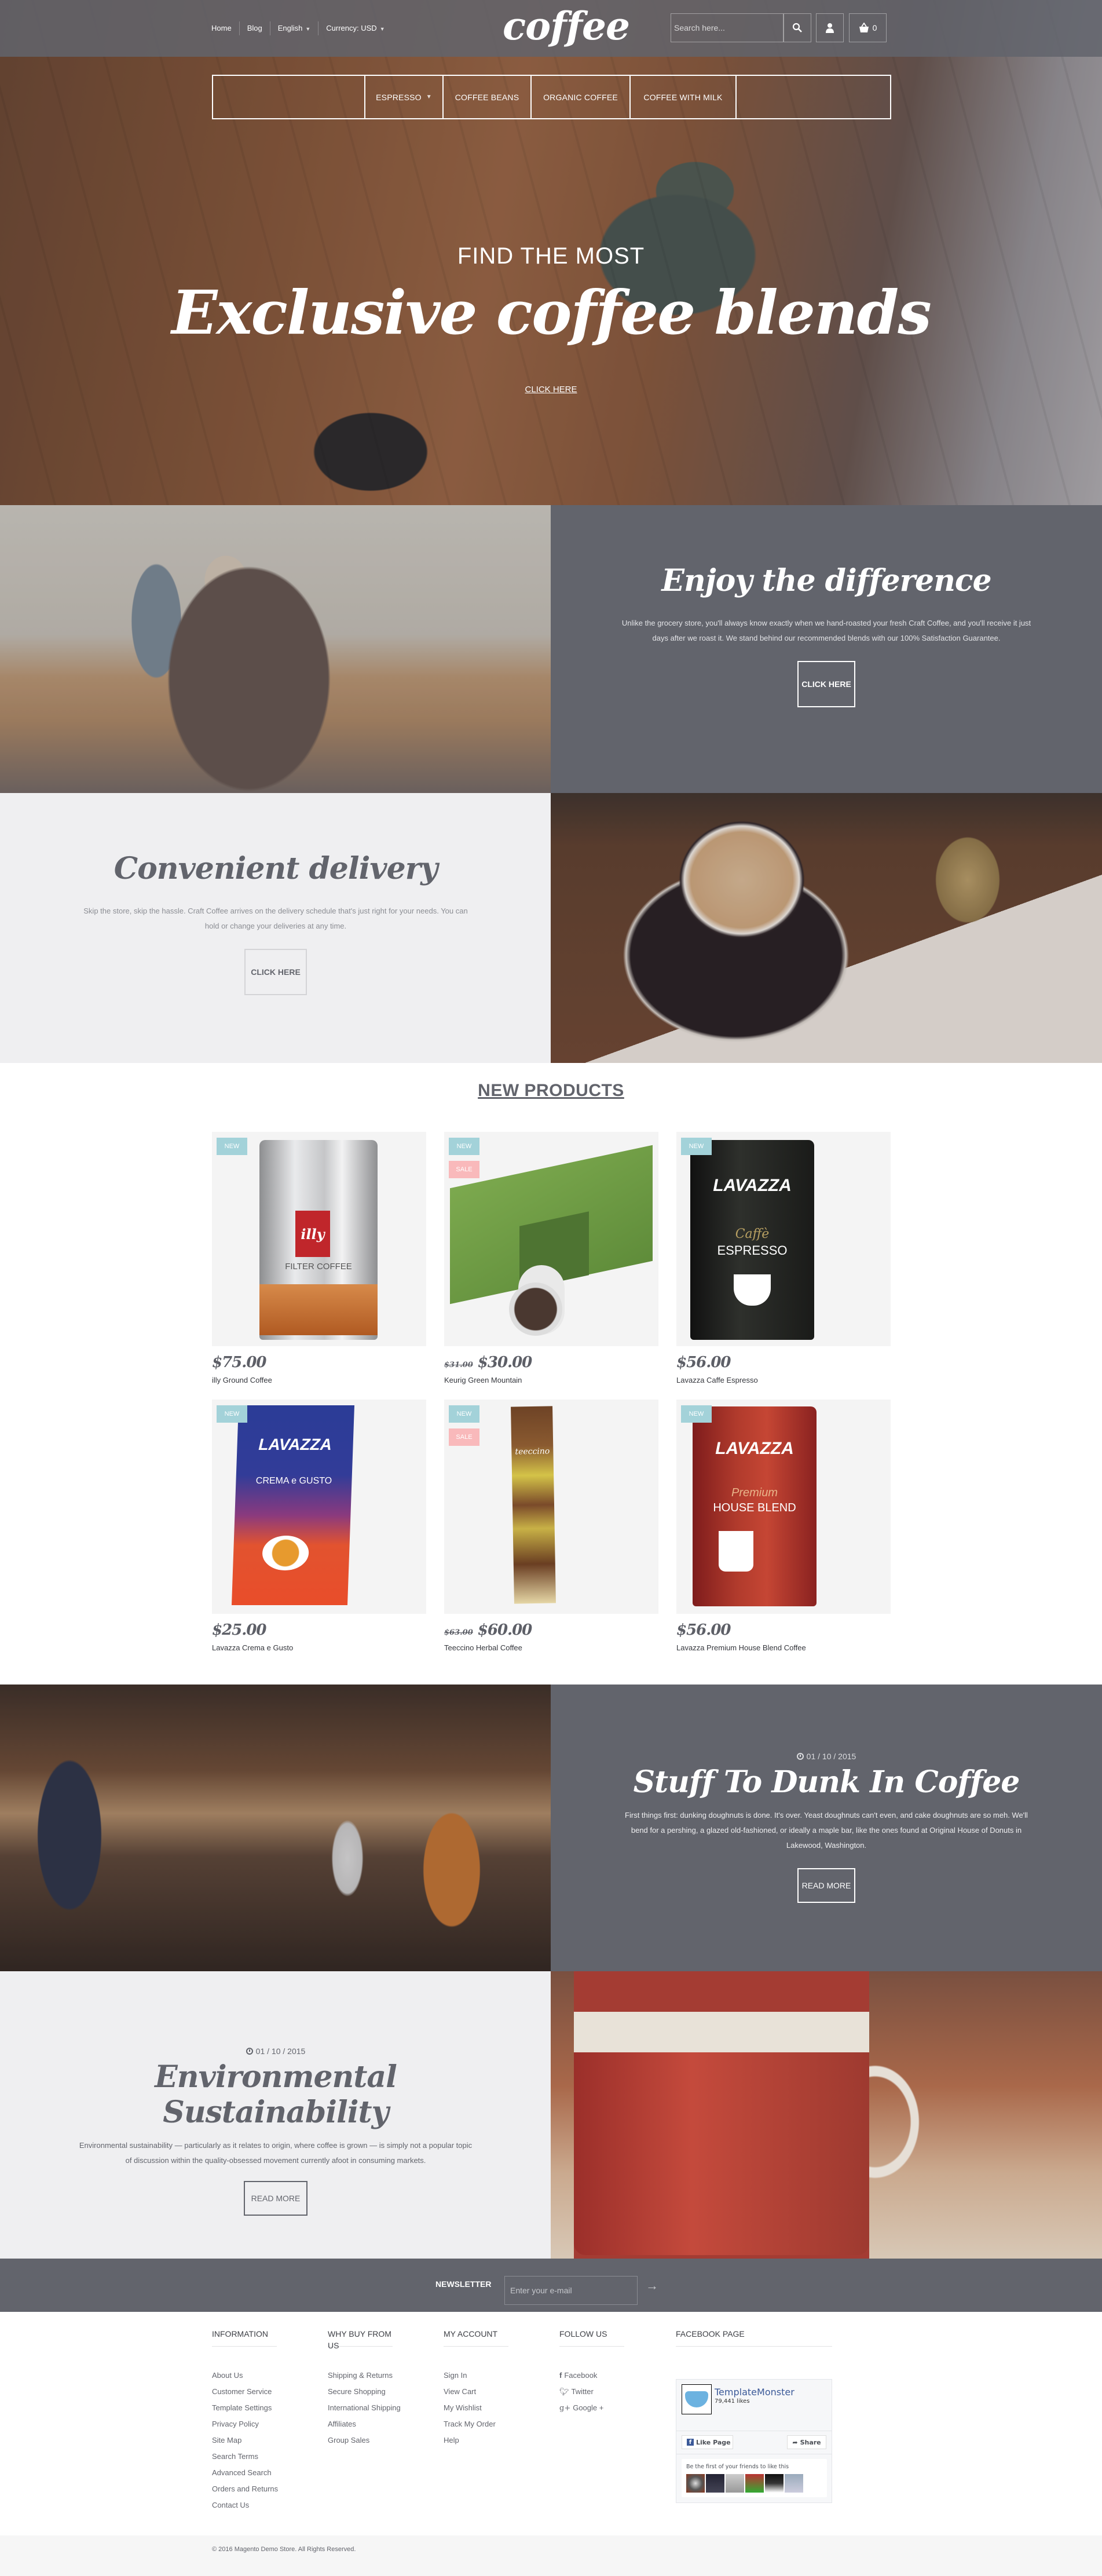 The width and height of the screenshot is (1102, 2576). I want to click on footer-link: Privacy Policy, so click(260, 2424).